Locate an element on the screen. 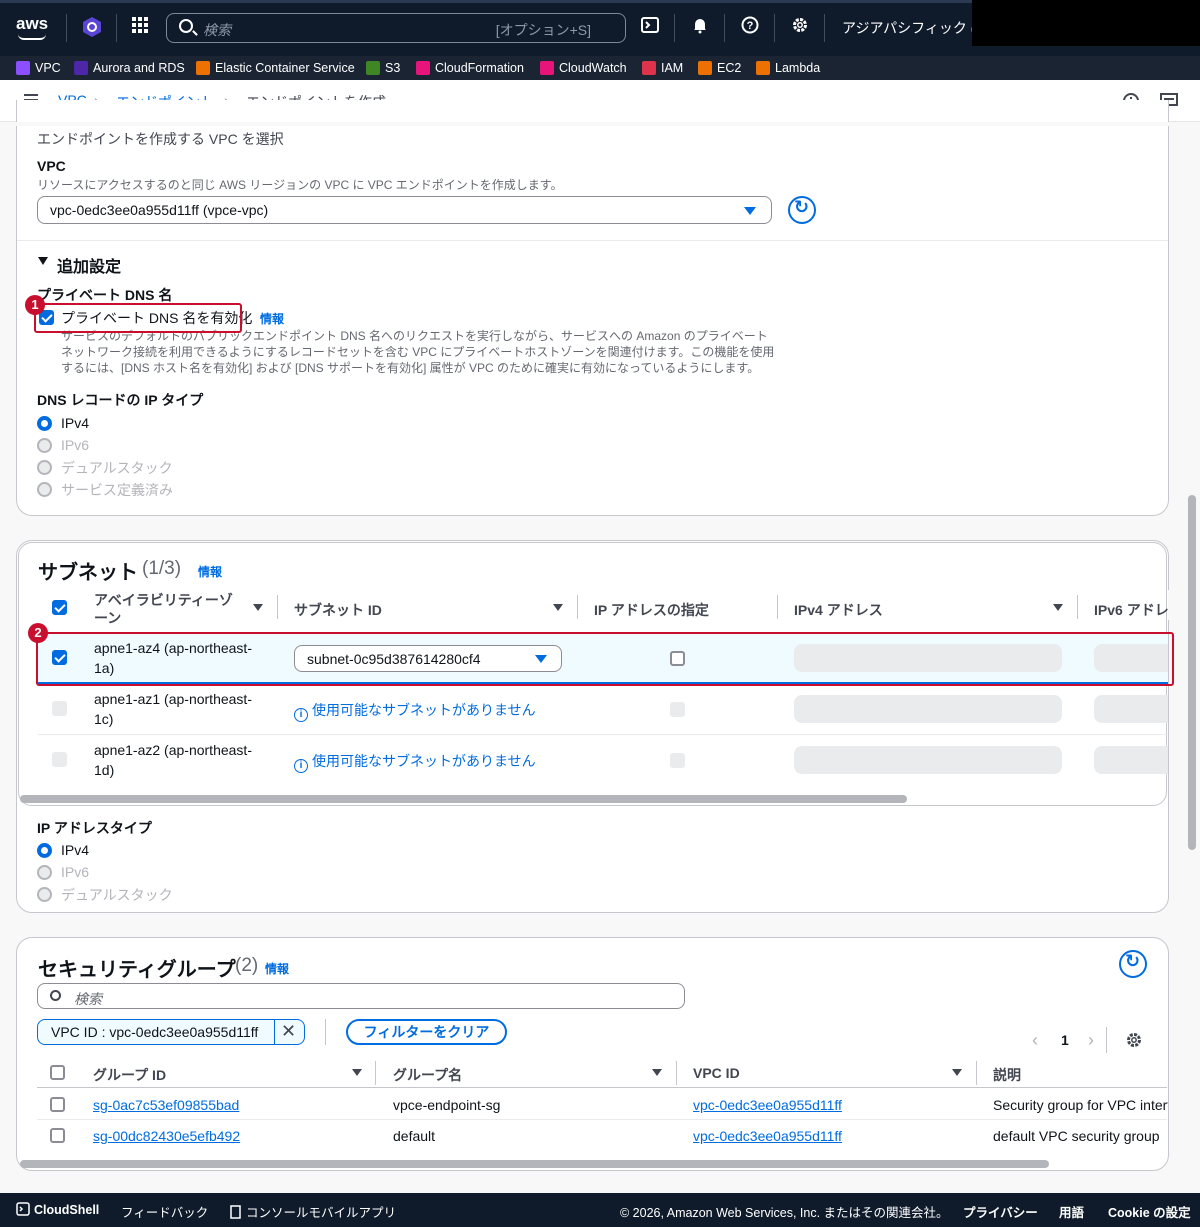 Image resolution: width=1200 pixels, height=1227 pixels. favorite-aurora-rds: Aurora and RDS is located at coordinates (129, 68).